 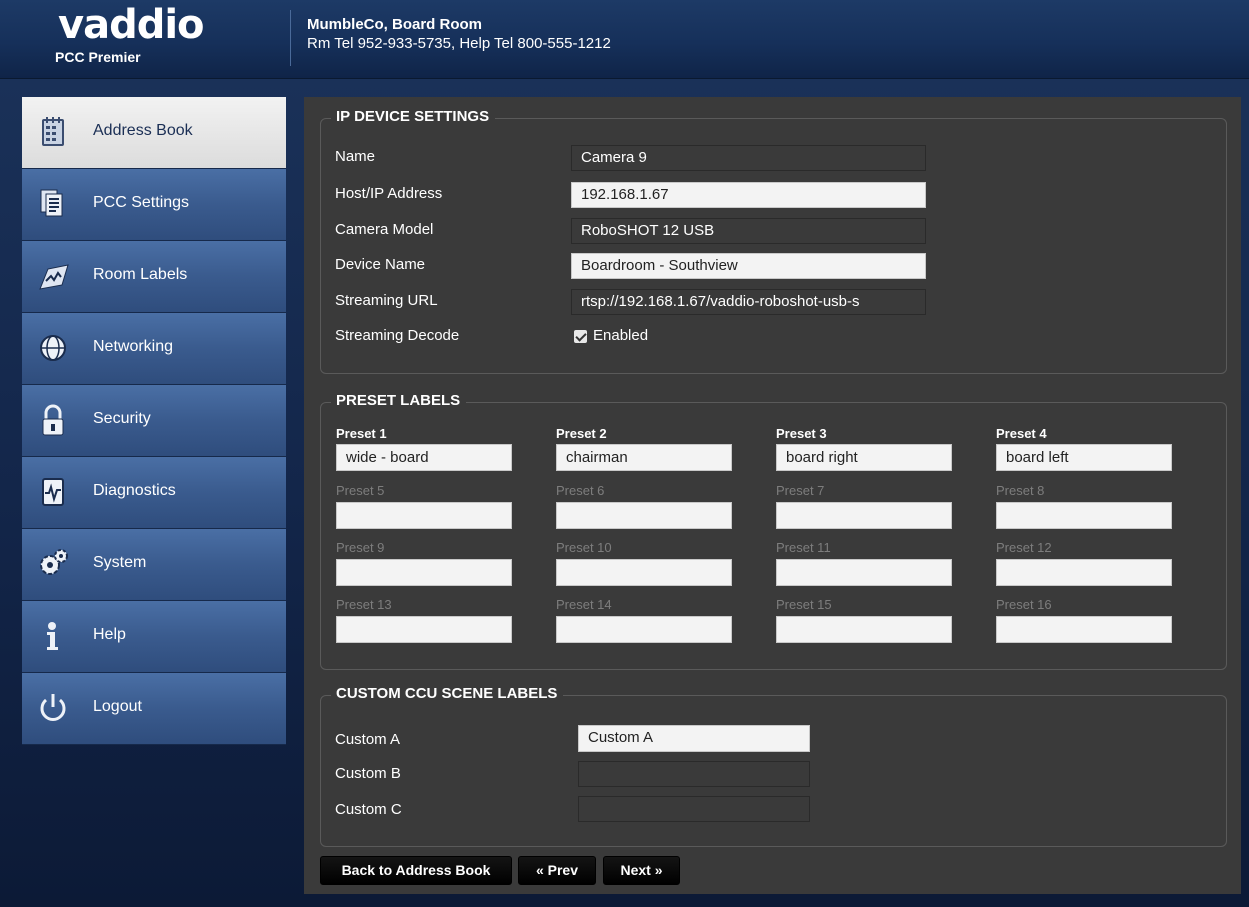 What do you see at coordinates (364, 604) in the screenshot?
I see `preset-13-label: Preset 13` at bounding box center [364, 604].